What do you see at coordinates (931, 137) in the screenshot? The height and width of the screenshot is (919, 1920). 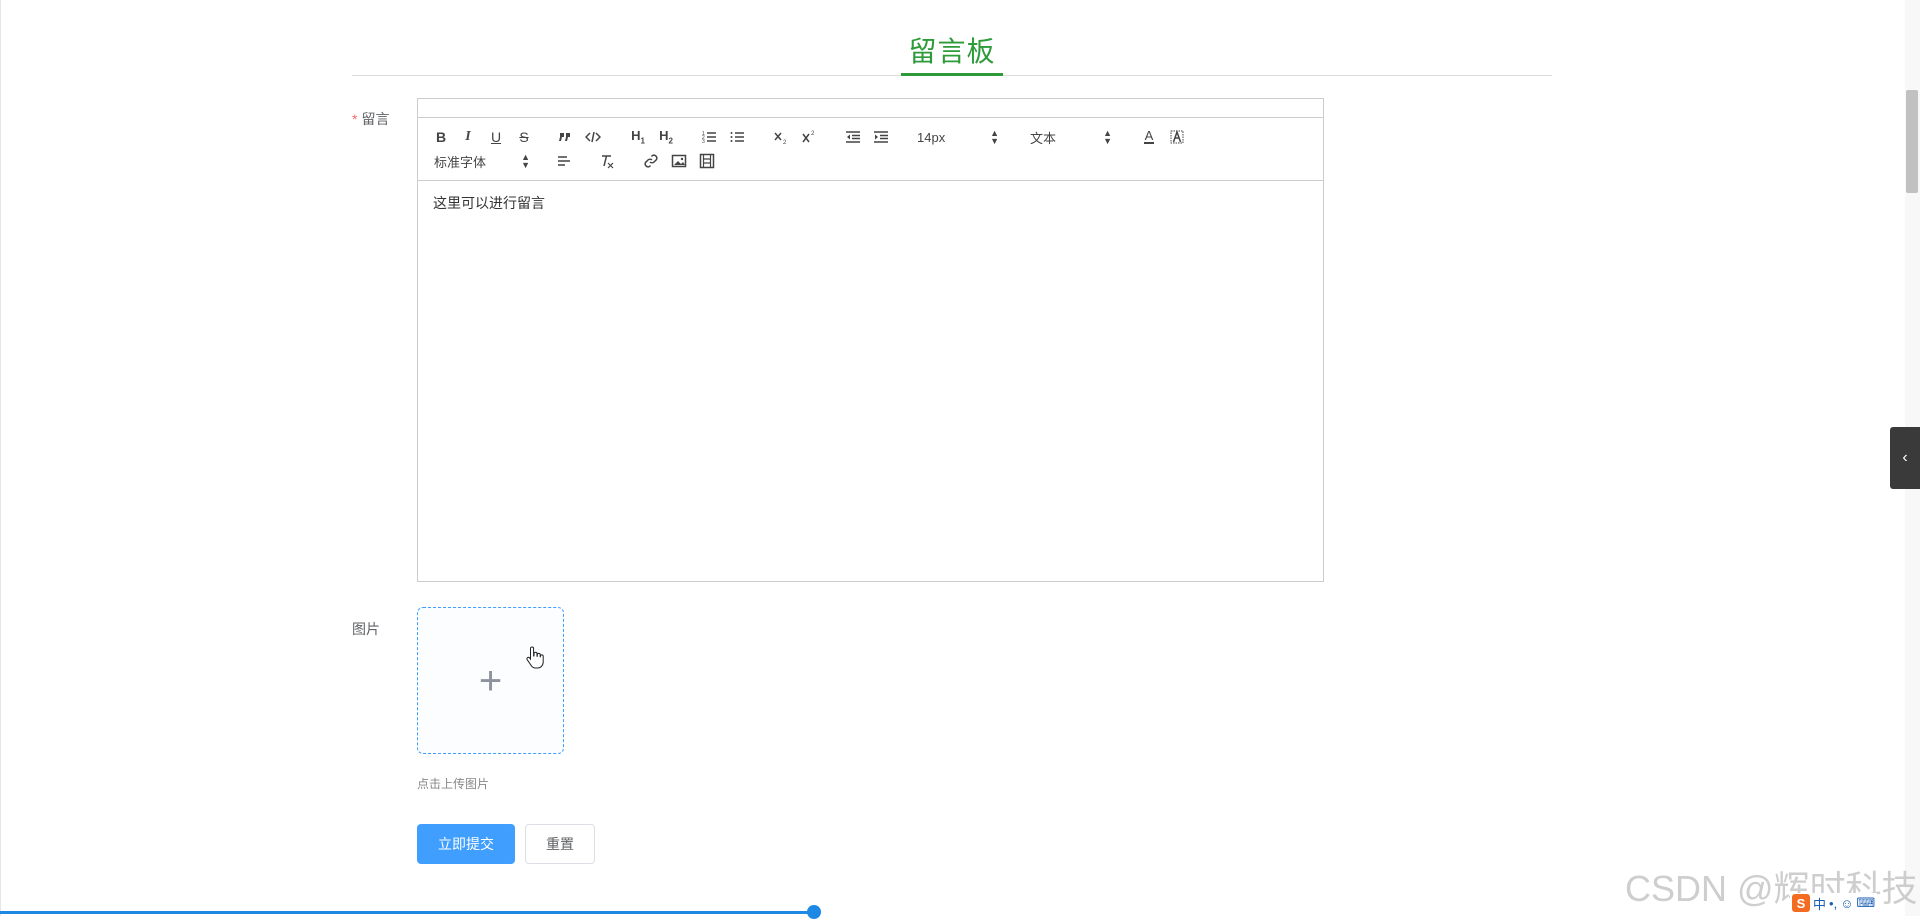 I see `font-size-value: 14px` at bounding box center [931, 137].